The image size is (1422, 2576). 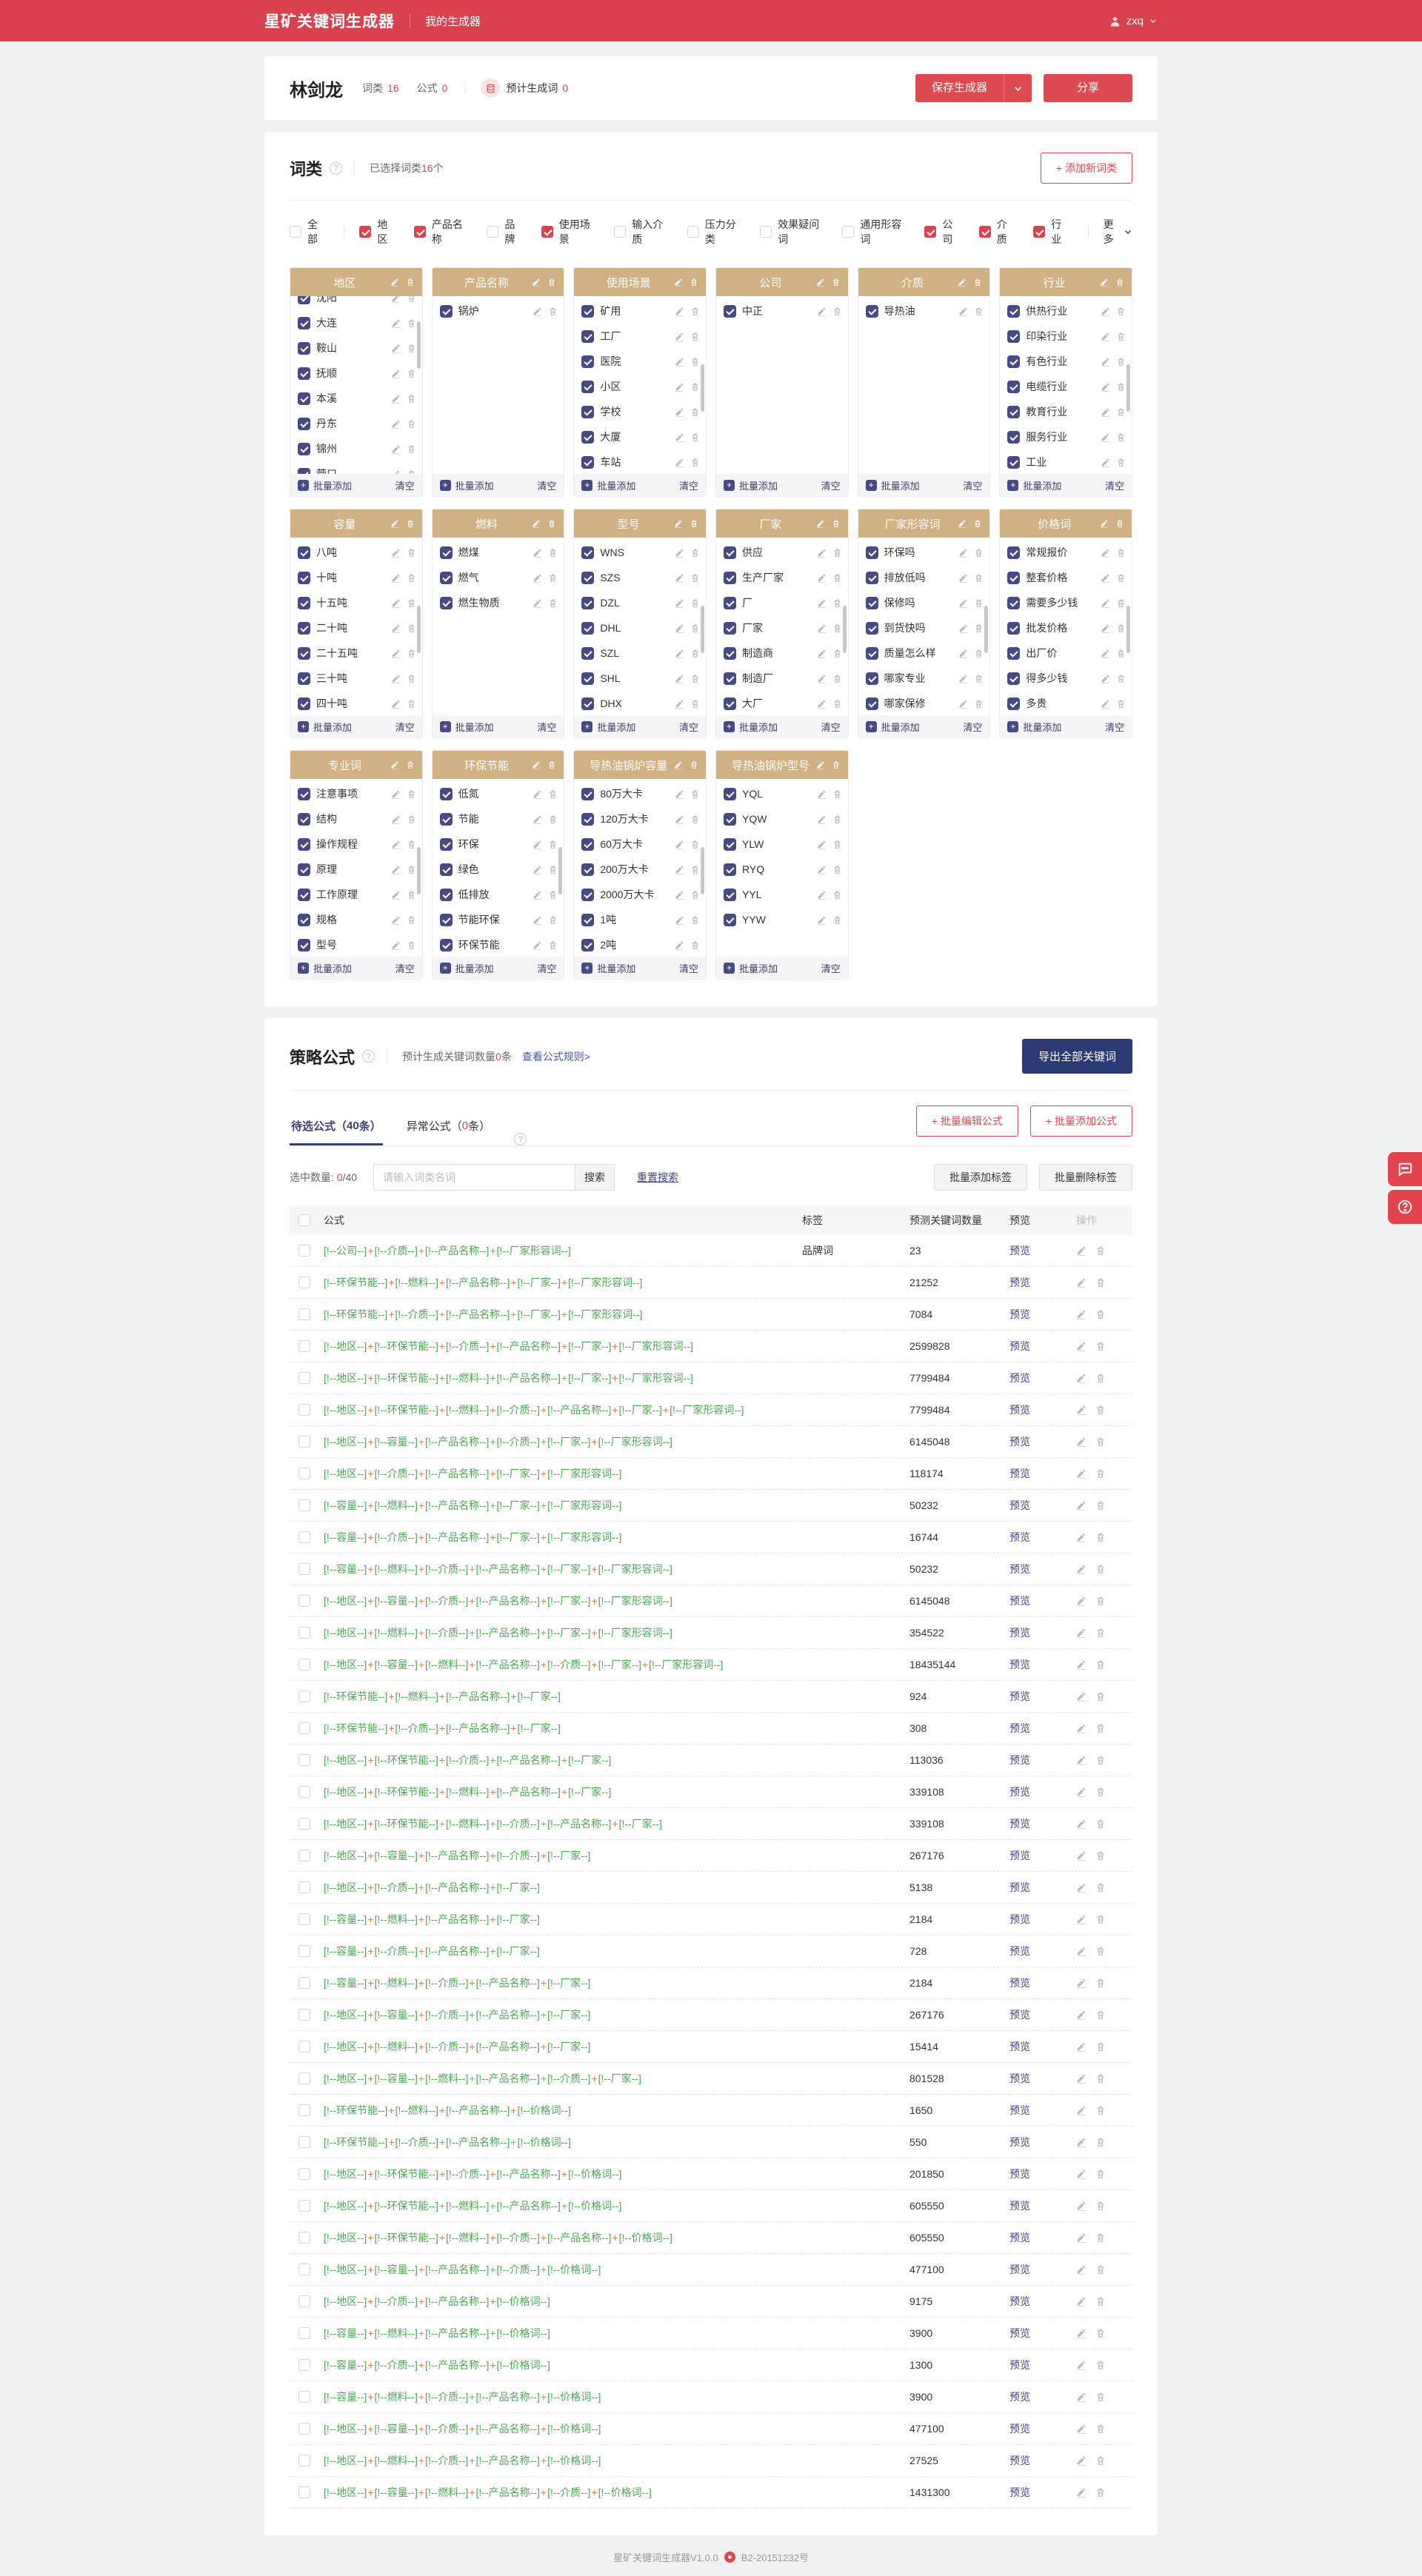 What do you see at coordinates (657, 1177) in the screenshot?
I see `reset-search-link: 重置搜索` at bounding box center [657, 1177].